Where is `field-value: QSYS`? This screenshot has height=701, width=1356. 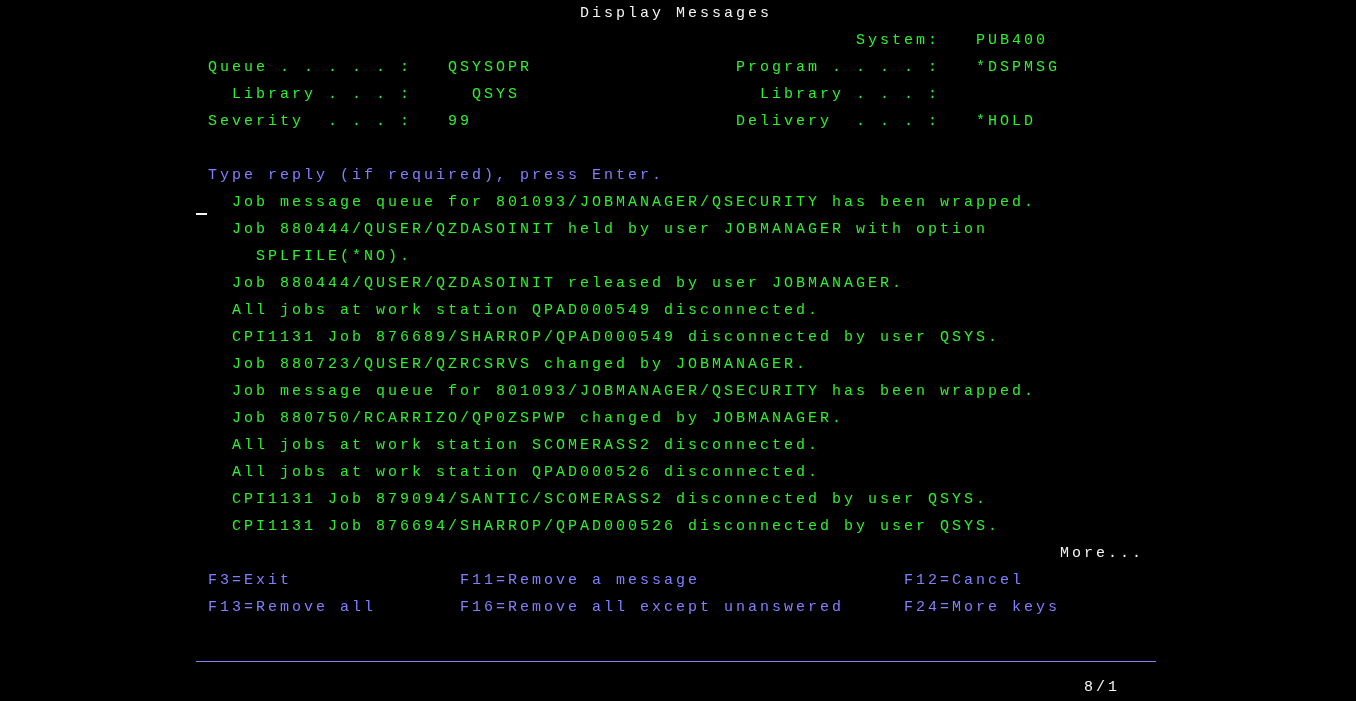
field-value: QSYS is located at coordinates (496, 94).